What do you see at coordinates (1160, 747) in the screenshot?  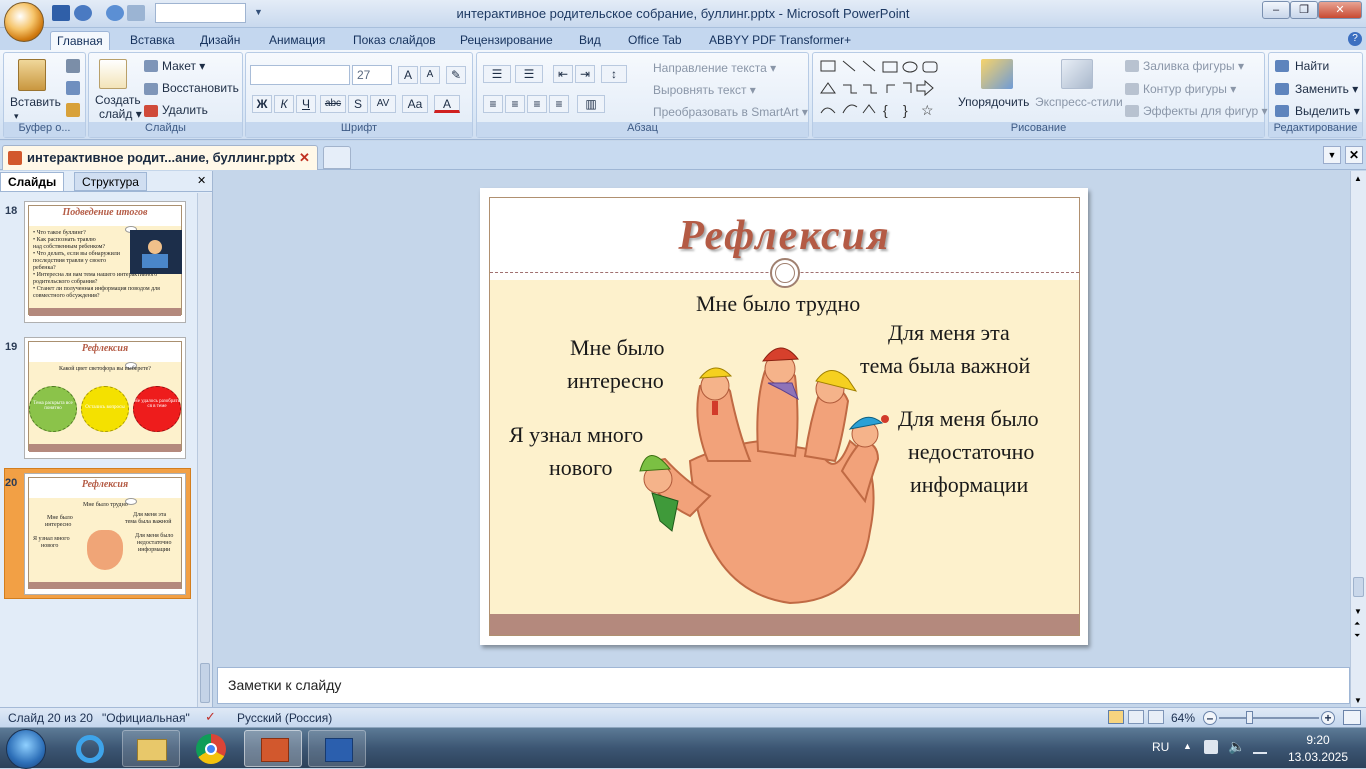 I see `keyboard-language: RU` at bounding box center [1160, 747].